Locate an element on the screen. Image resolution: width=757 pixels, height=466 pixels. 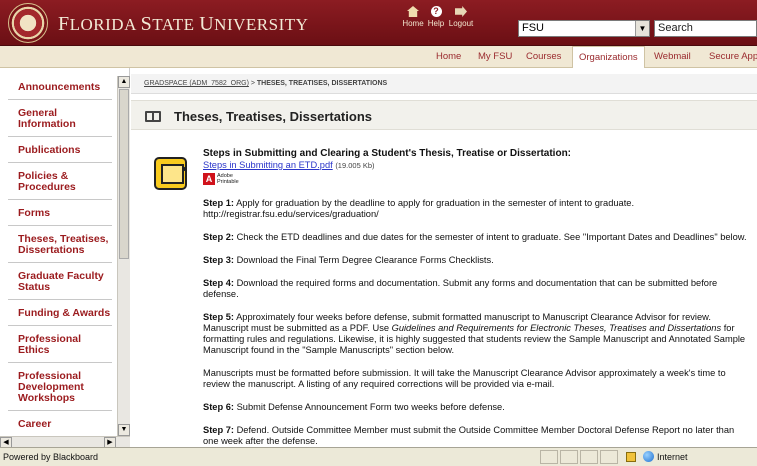
page-title-bar: Theses, Treatises, Dissertations is located at coordinates (444, 115).